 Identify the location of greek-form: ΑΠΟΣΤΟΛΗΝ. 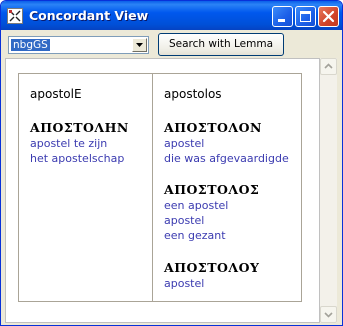
(79, 127).